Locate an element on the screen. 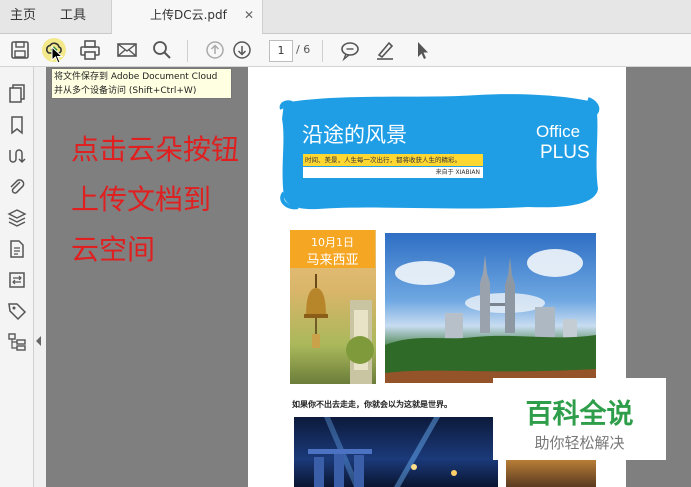  page-up-icon is located at coordinates (215, 50).